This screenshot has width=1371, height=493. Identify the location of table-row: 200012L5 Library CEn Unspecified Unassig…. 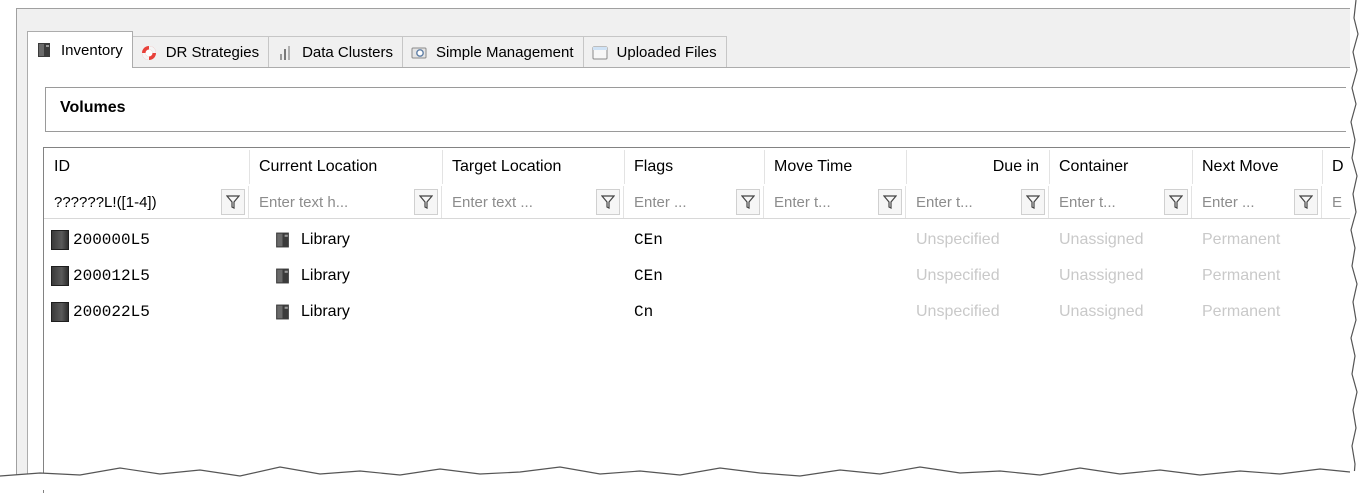
(704, 276).